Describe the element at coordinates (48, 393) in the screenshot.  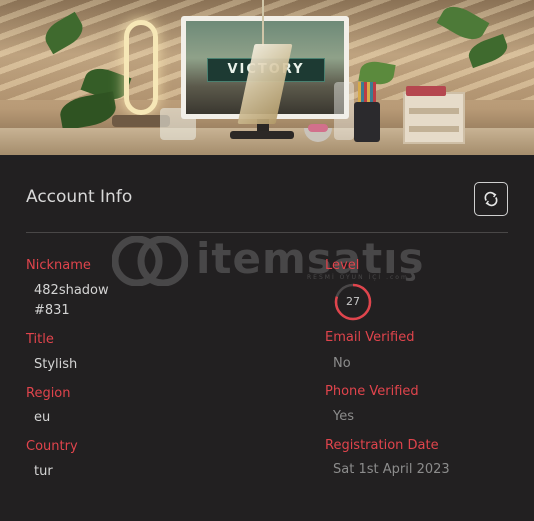
I see `region-label: Region` at that location.